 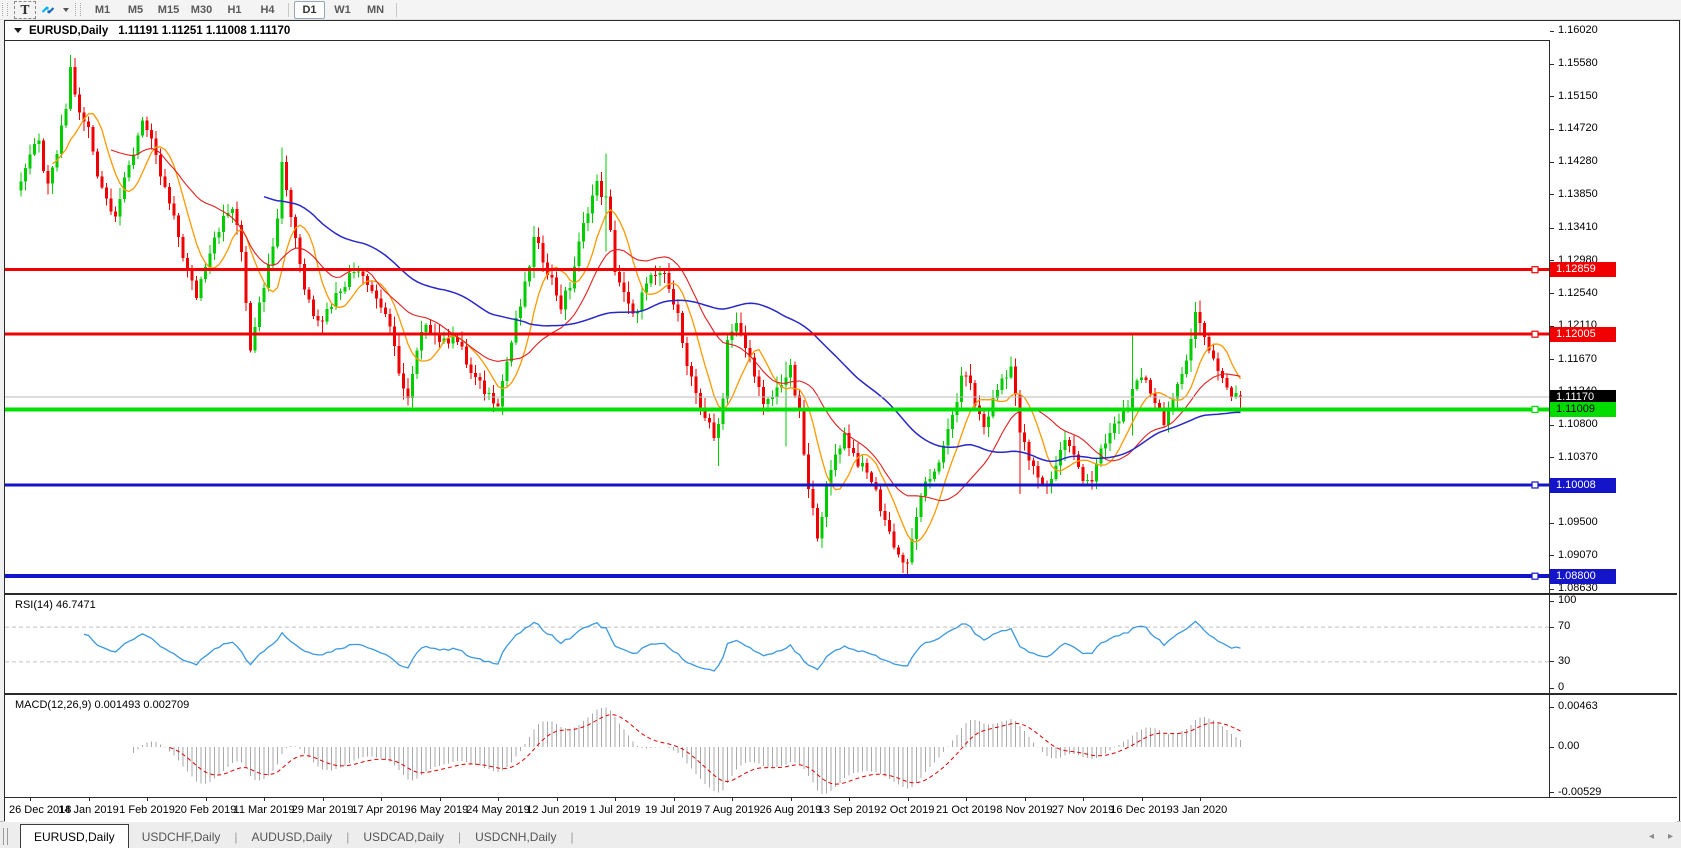 What do you see at coordinates (1651, 836) in the screenshot?
I see `tab-scroll-left-icon: ◂` at bounding box center [1651, 836].